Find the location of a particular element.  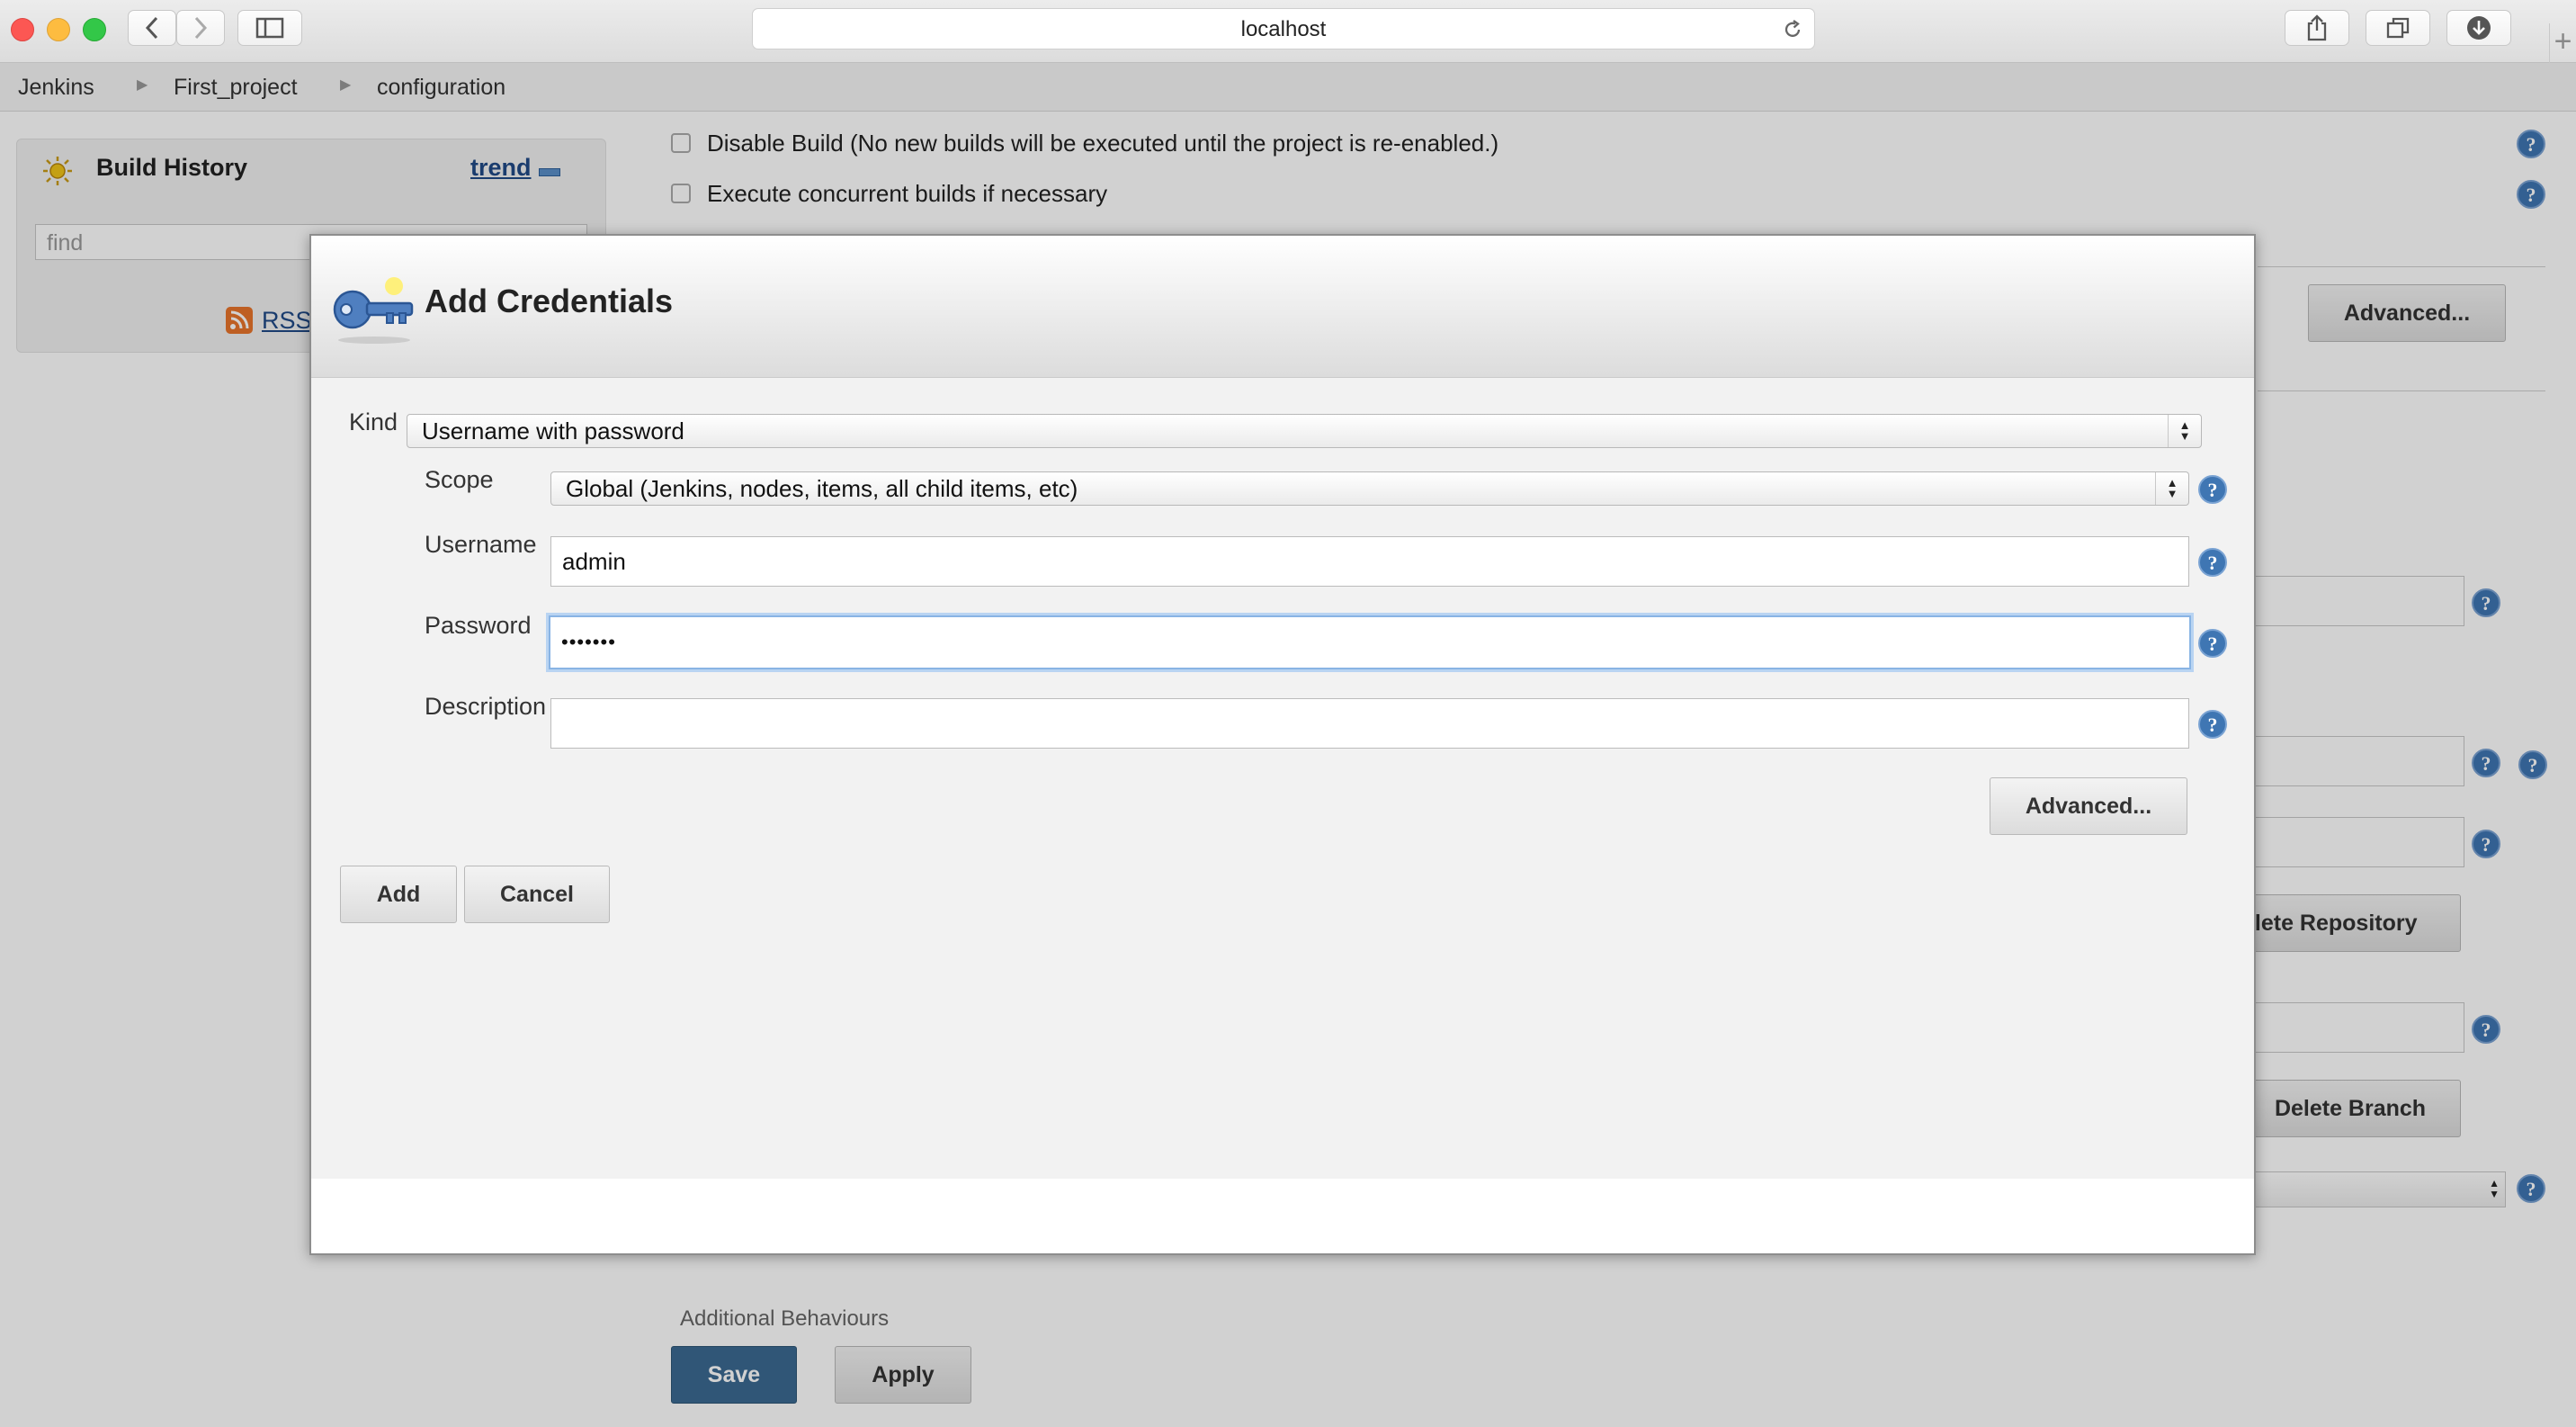

address-bar: localhost is located at coordinates (1283, 28).